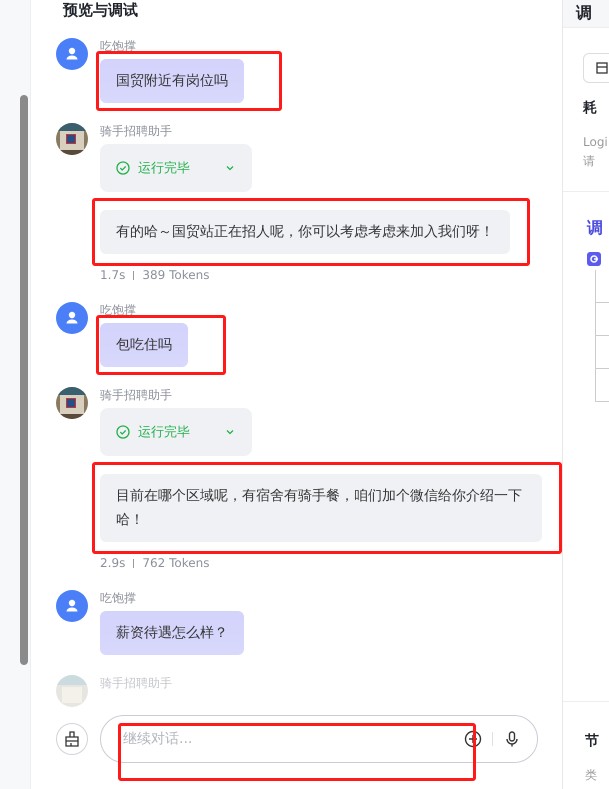  What do you see at coordinates (172, 633) in the screenshot?
I see `message-bubble: 薪资待遇怎么样？` at bounding box center [172, 633].